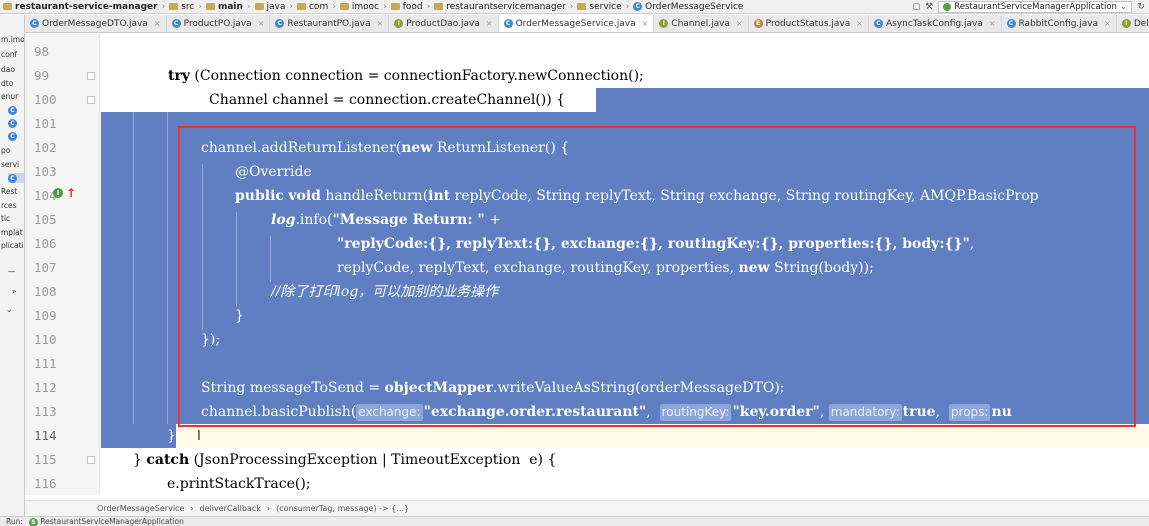 This screenshot has height=526, width=1149. What do you see at coordinates (330, 23) in the screenshot?
I see `tab-restaurantpo: C RestaurantPO.java ×` at bounding box center [330, 23].